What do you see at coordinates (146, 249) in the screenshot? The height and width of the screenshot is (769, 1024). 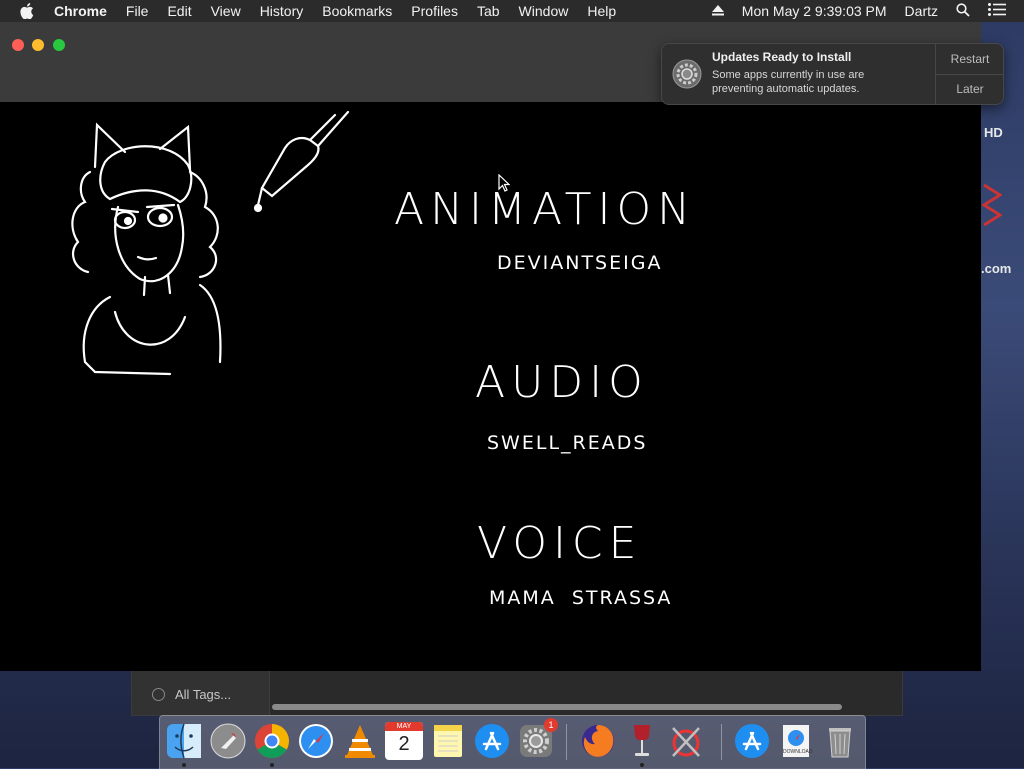 I see `cat-girl-drawing` at bounding box center [146, 249].